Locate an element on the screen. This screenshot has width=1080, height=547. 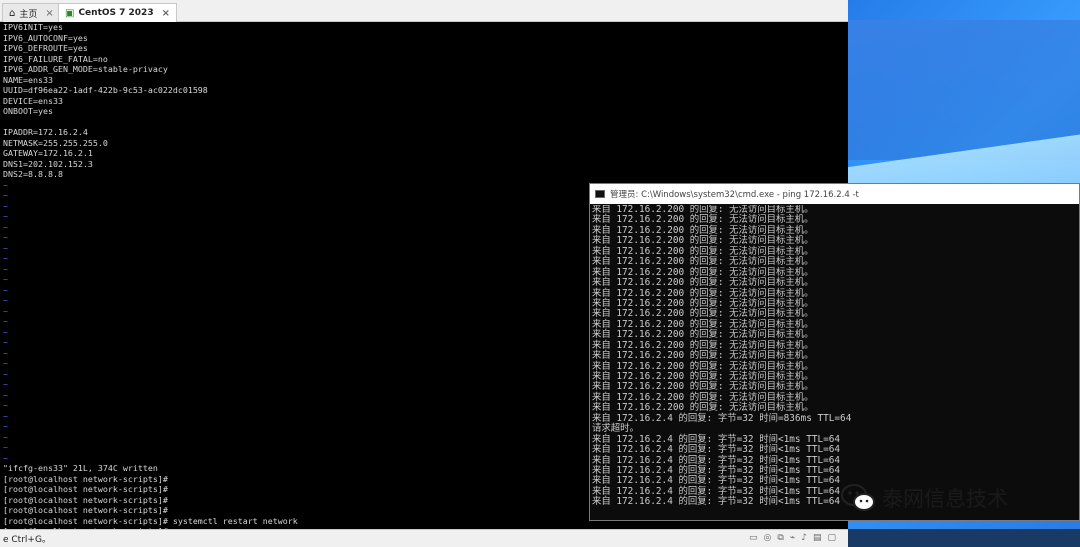
terminal-line: GATEWAY=172.16.2.1 is located at coordinates (48, 153).